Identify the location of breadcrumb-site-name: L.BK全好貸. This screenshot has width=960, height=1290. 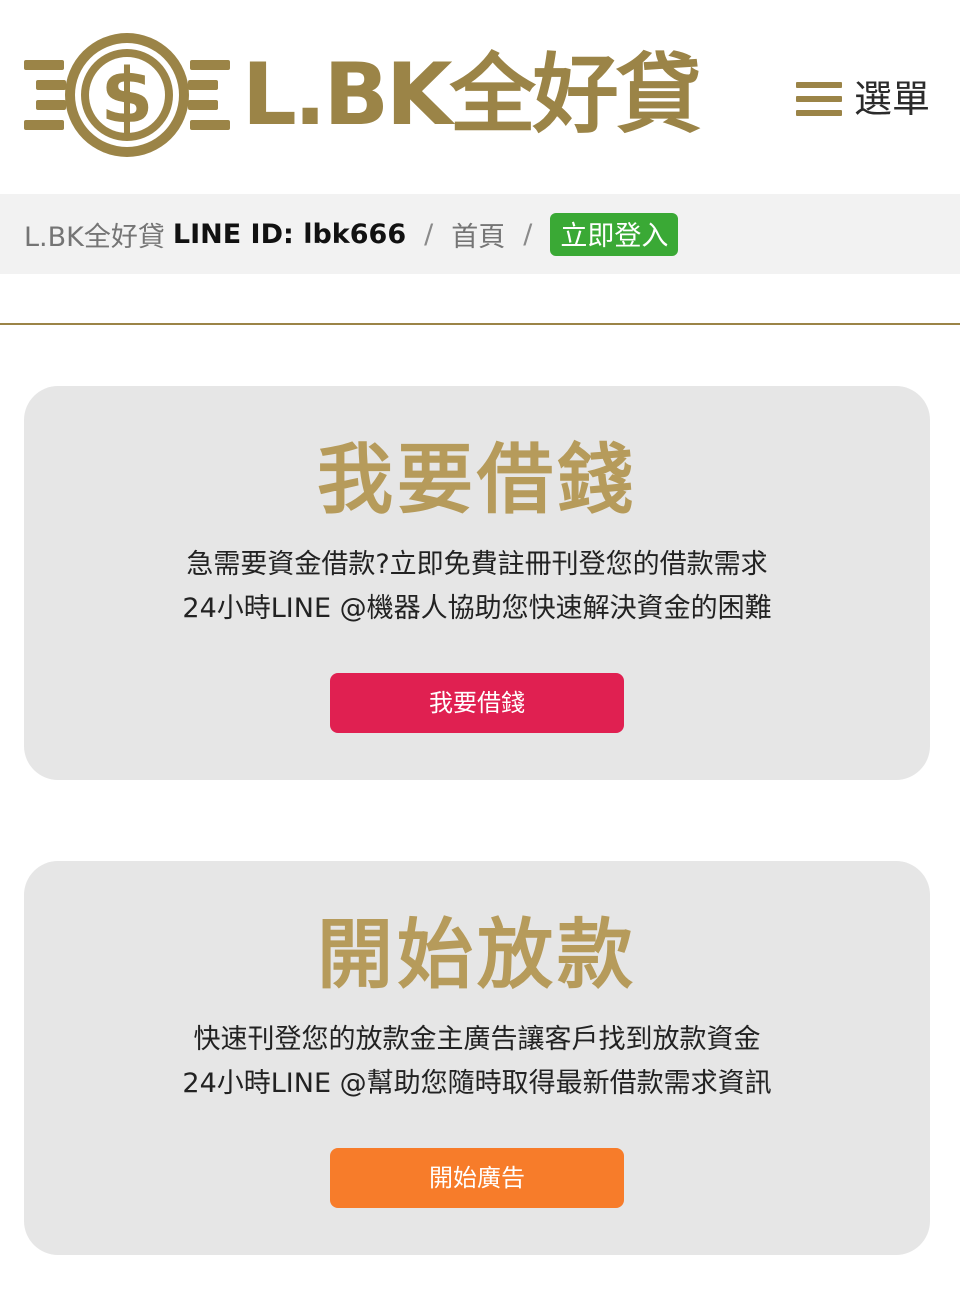
(94, 237).